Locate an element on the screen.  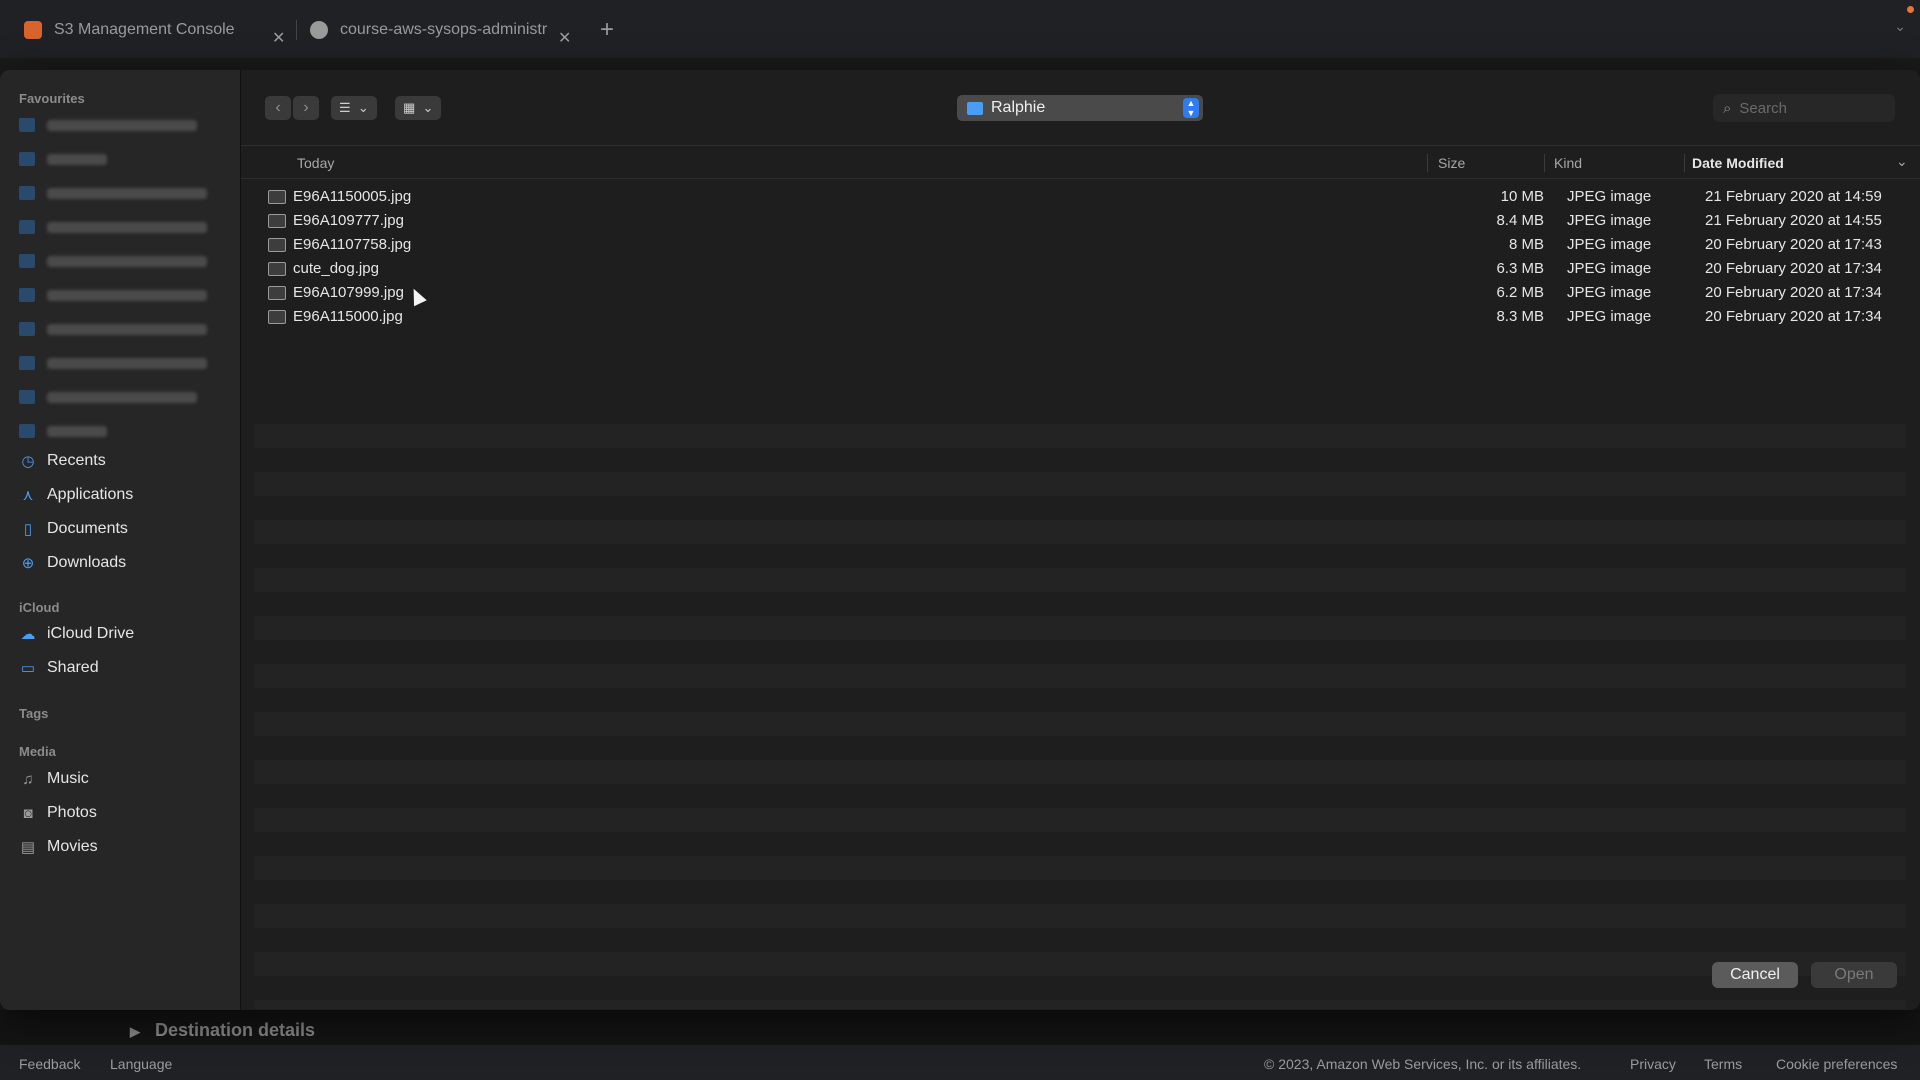
column-date-header: Date Modified is located at coordinates (1738, 163).